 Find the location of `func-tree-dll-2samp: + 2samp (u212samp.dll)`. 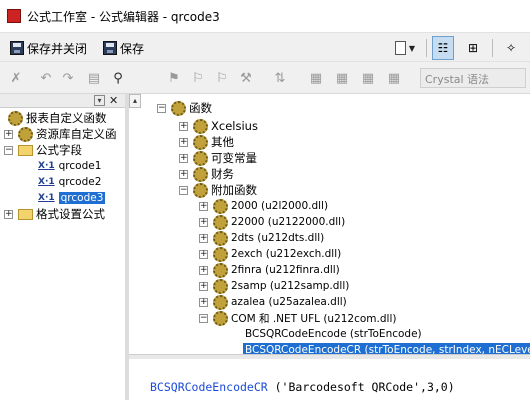

func-tree-dll-2samp: + 2samp (u212samp.dll) is located at coordinates (274, 286).